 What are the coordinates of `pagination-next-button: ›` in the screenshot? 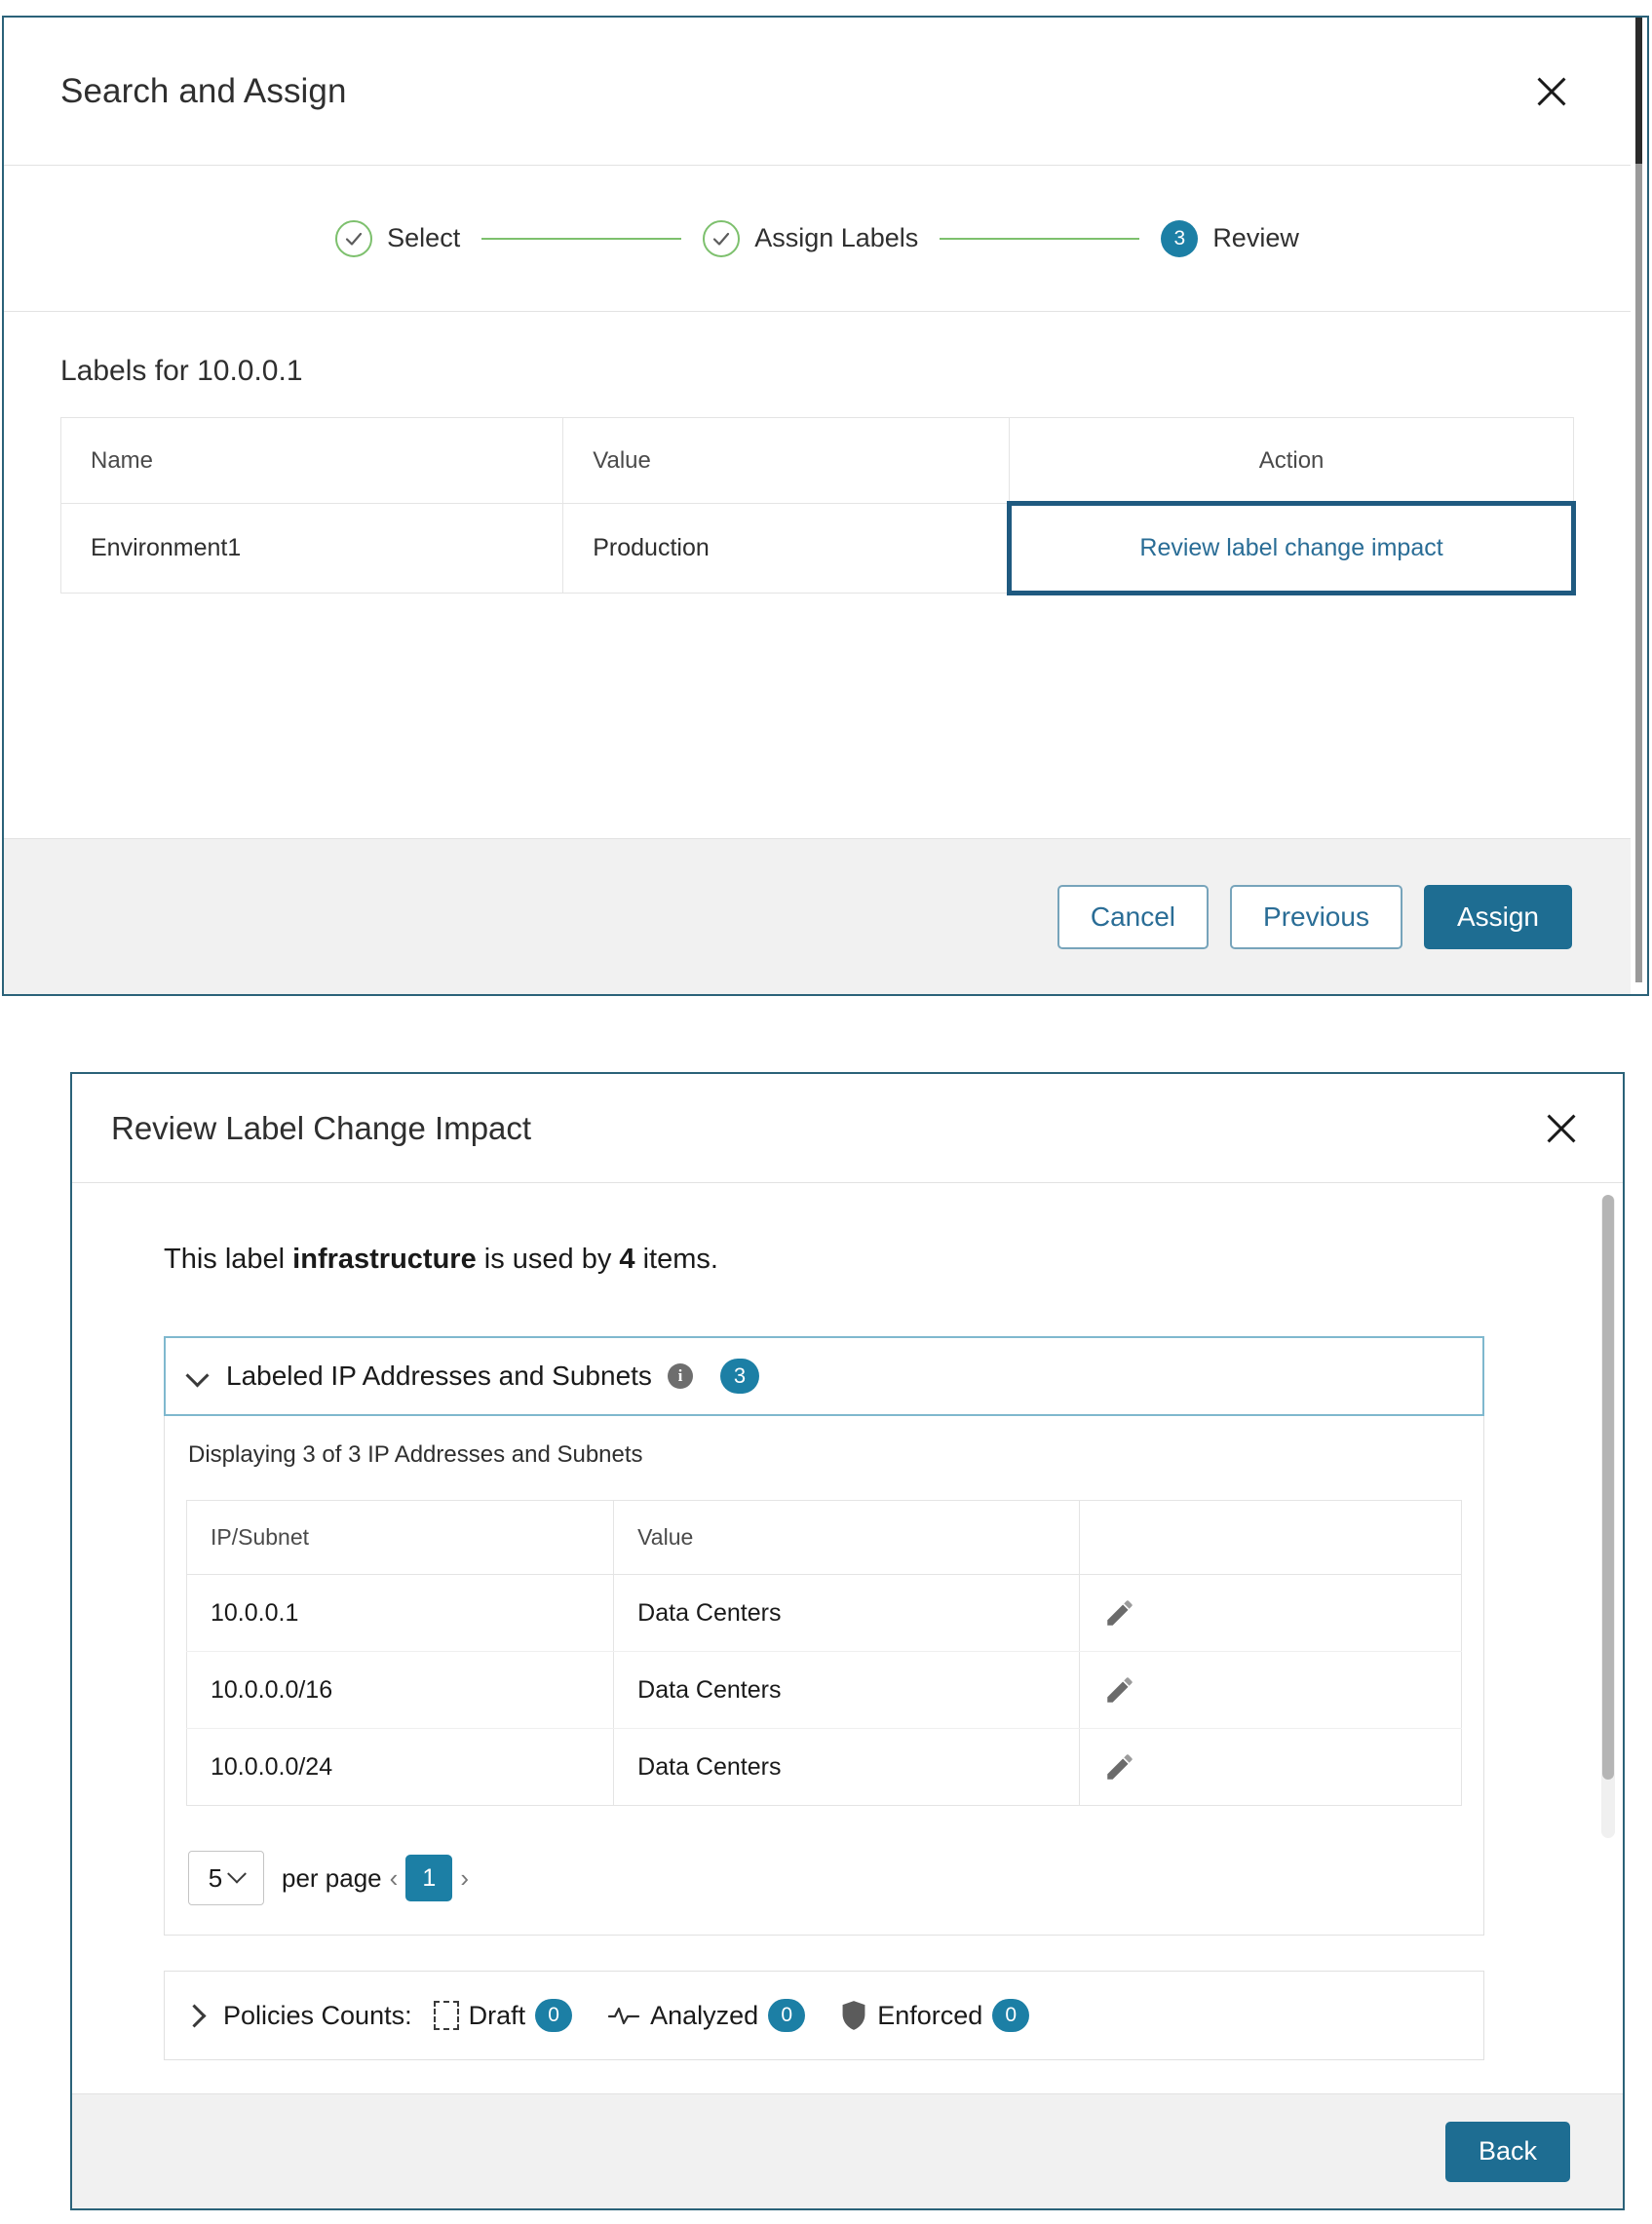 It's located at (464, 1878).